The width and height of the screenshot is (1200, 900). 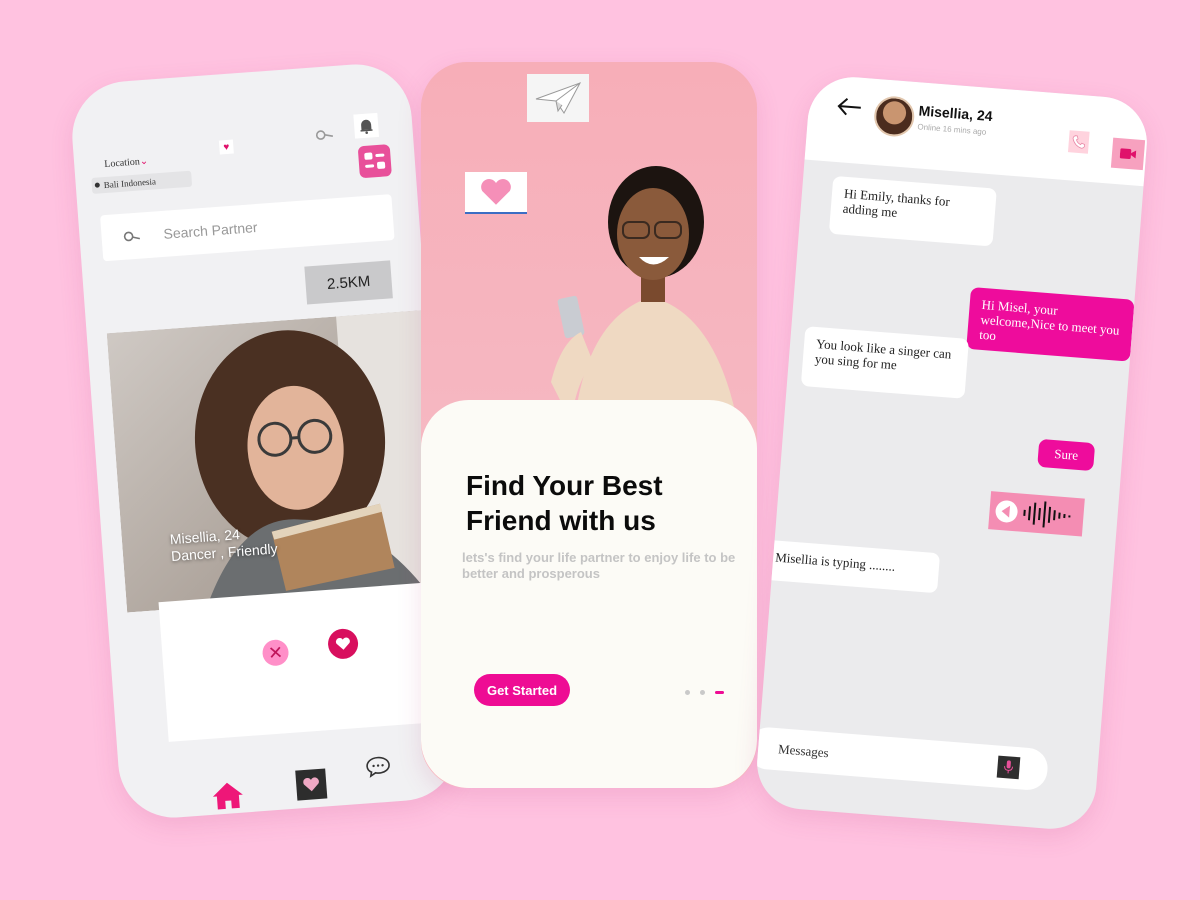 I want to click on heart-card, so click(x=496, y=193).